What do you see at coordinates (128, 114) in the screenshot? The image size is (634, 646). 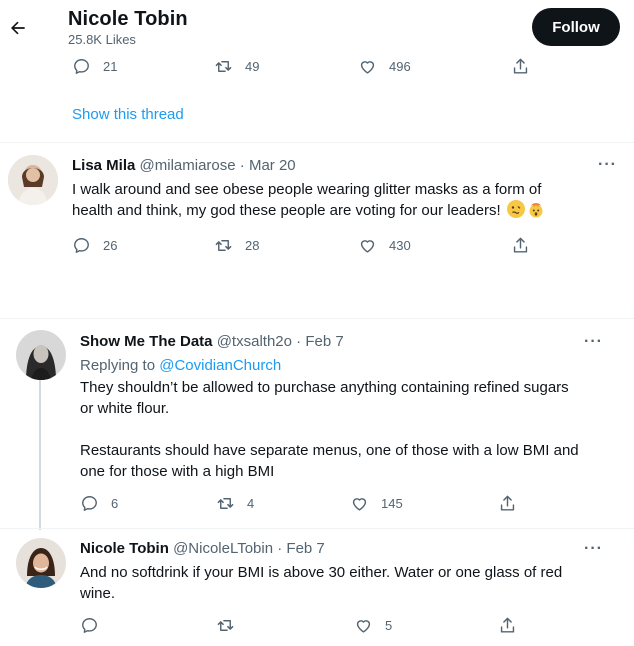 I see `show-thread-link: Show this thread` at bounding box center [128, 114].